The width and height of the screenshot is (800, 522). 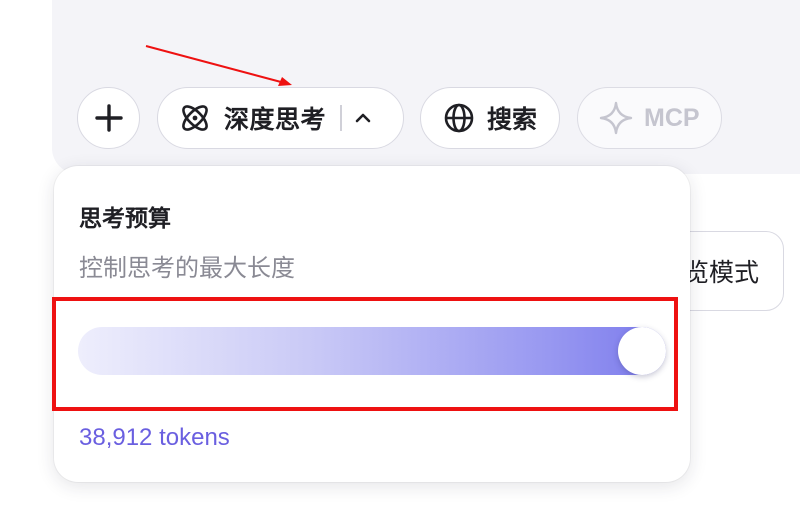 I want to click on mode-label: 览模式, so click(x=721, y=272).